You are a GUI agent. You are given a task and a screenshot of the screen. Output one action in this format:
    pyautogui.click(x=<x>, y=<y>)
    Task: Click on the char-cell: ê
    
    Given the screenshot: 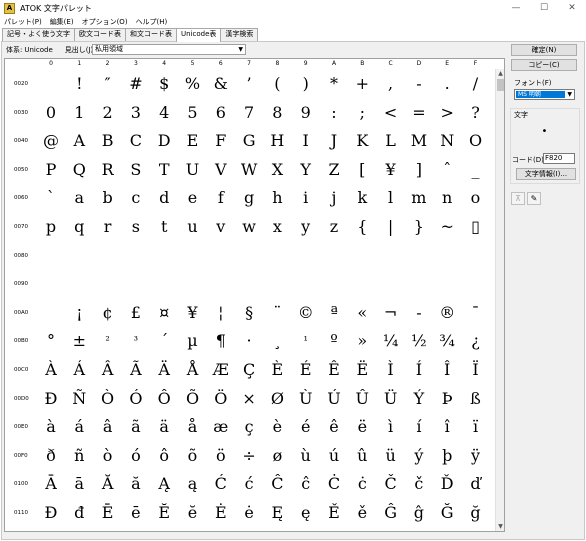 What is the action you would take?
    pyautogui.click(x=334, y=427)
    